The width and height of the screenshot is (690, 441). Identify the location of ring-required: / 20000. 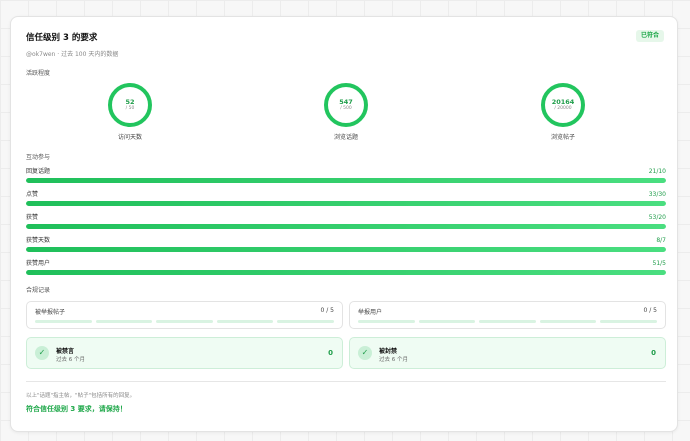
(563, 108).